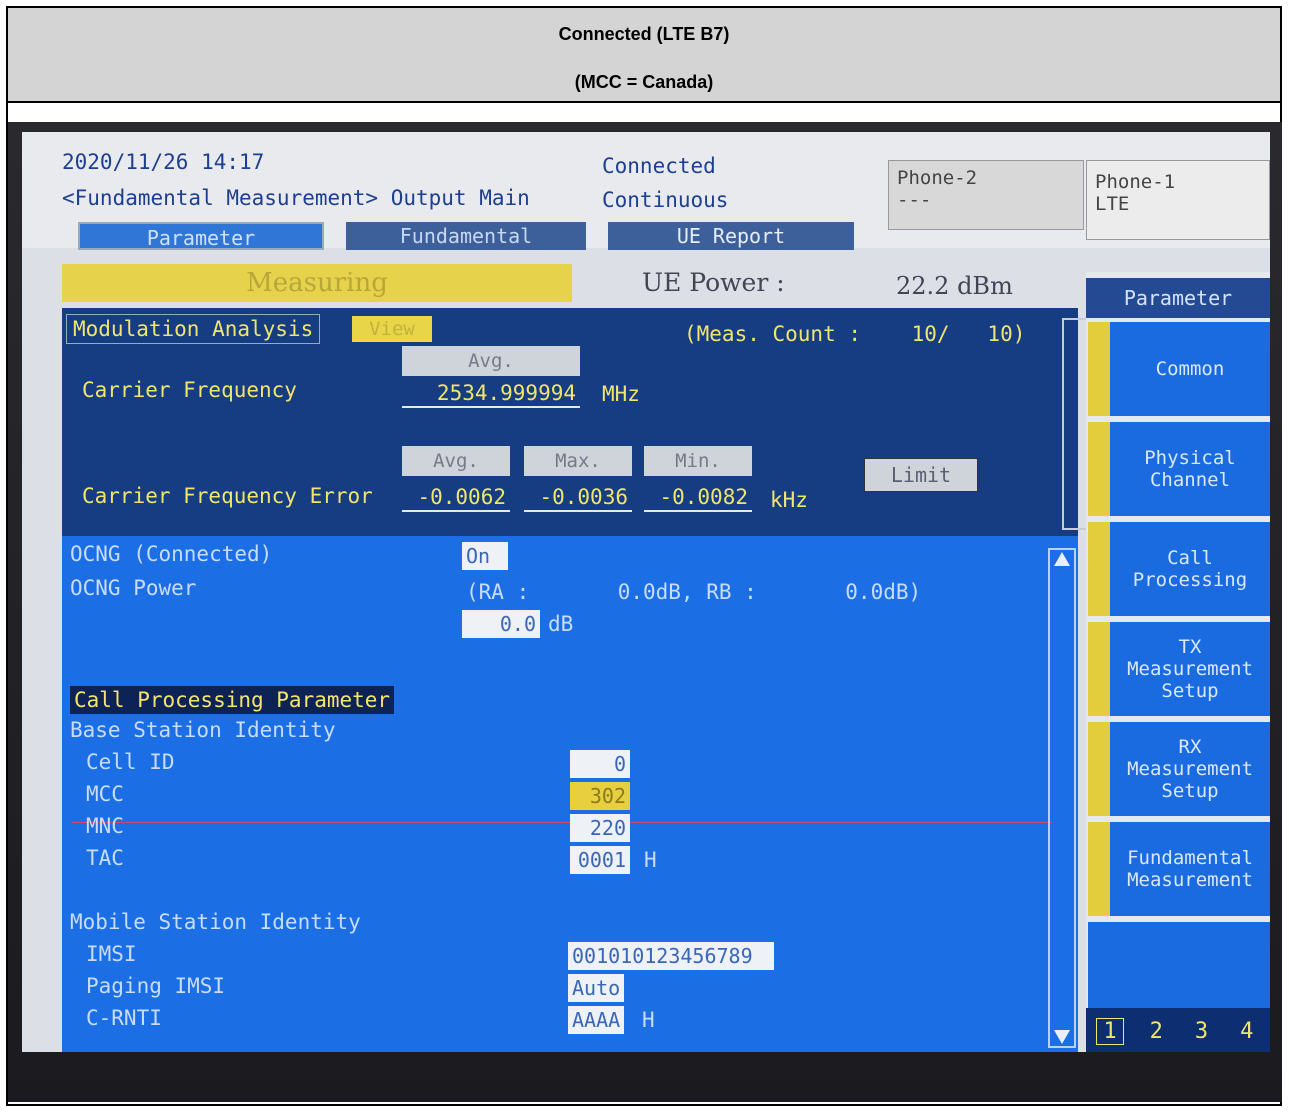  I want to click on fundamental-measurement-button: Fundamental Measurement, so click(1179, 869).